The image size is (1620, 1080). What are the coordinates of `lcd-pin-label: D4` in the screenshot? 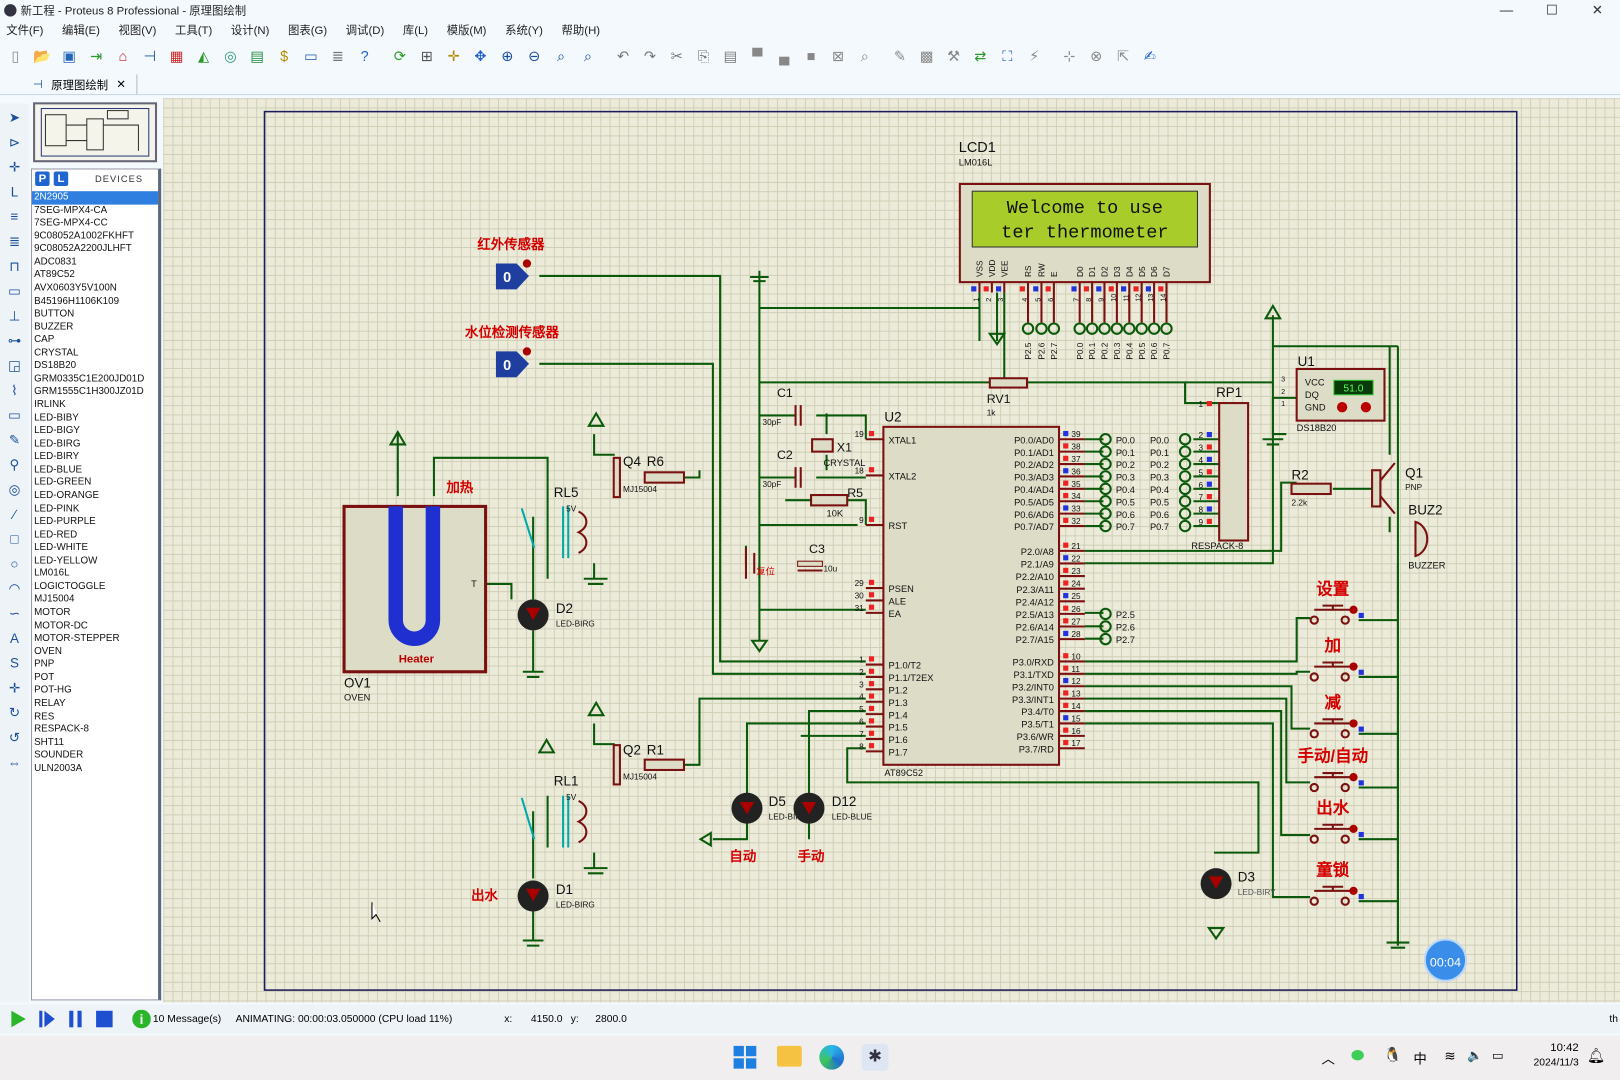 It's located at (1129, 271).